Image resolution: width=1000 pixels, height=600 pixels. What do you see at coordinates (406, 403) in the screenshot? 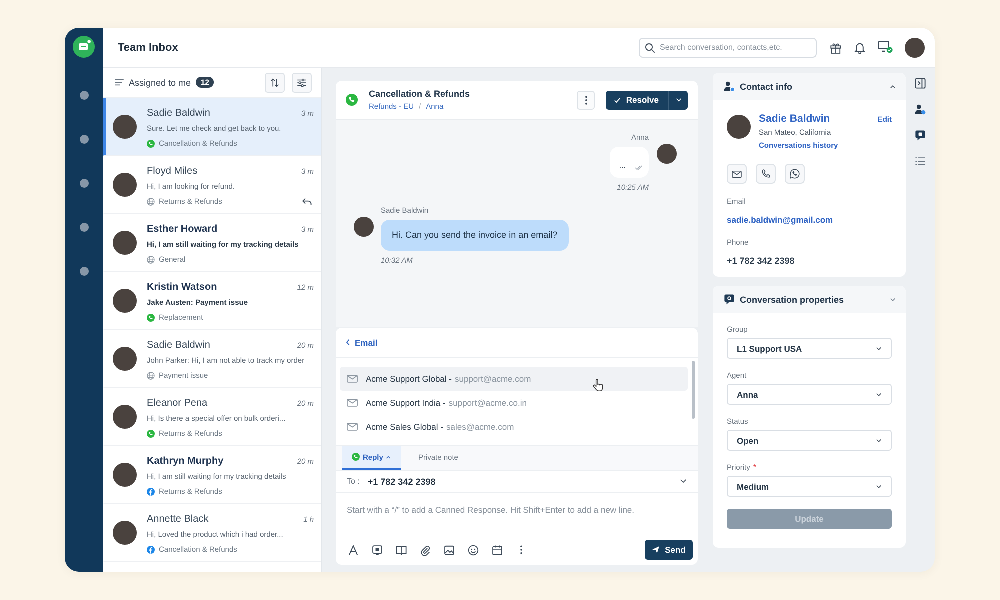
I see `mailbox-name: Acme Support India -` at bounding box center [406, 403].